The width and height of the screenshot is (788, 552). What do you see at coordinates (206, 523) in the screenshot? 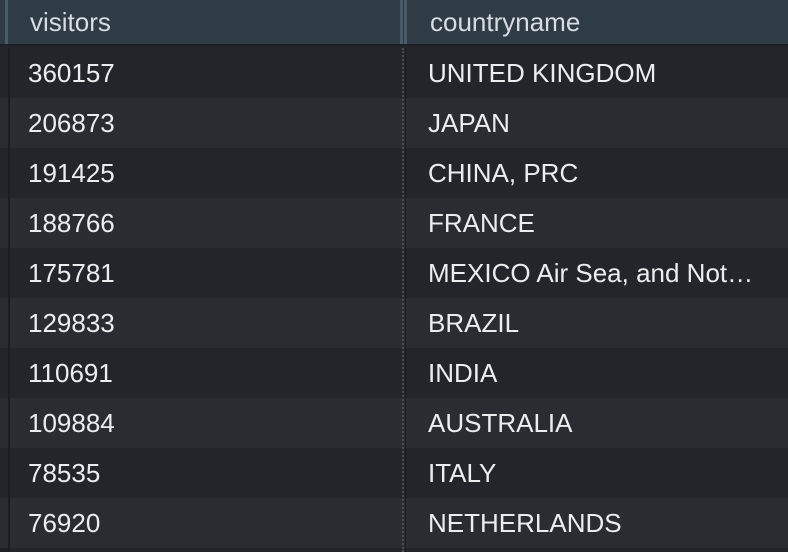
I see `cell-visitors: 76920` at bounding box center [206, 523].